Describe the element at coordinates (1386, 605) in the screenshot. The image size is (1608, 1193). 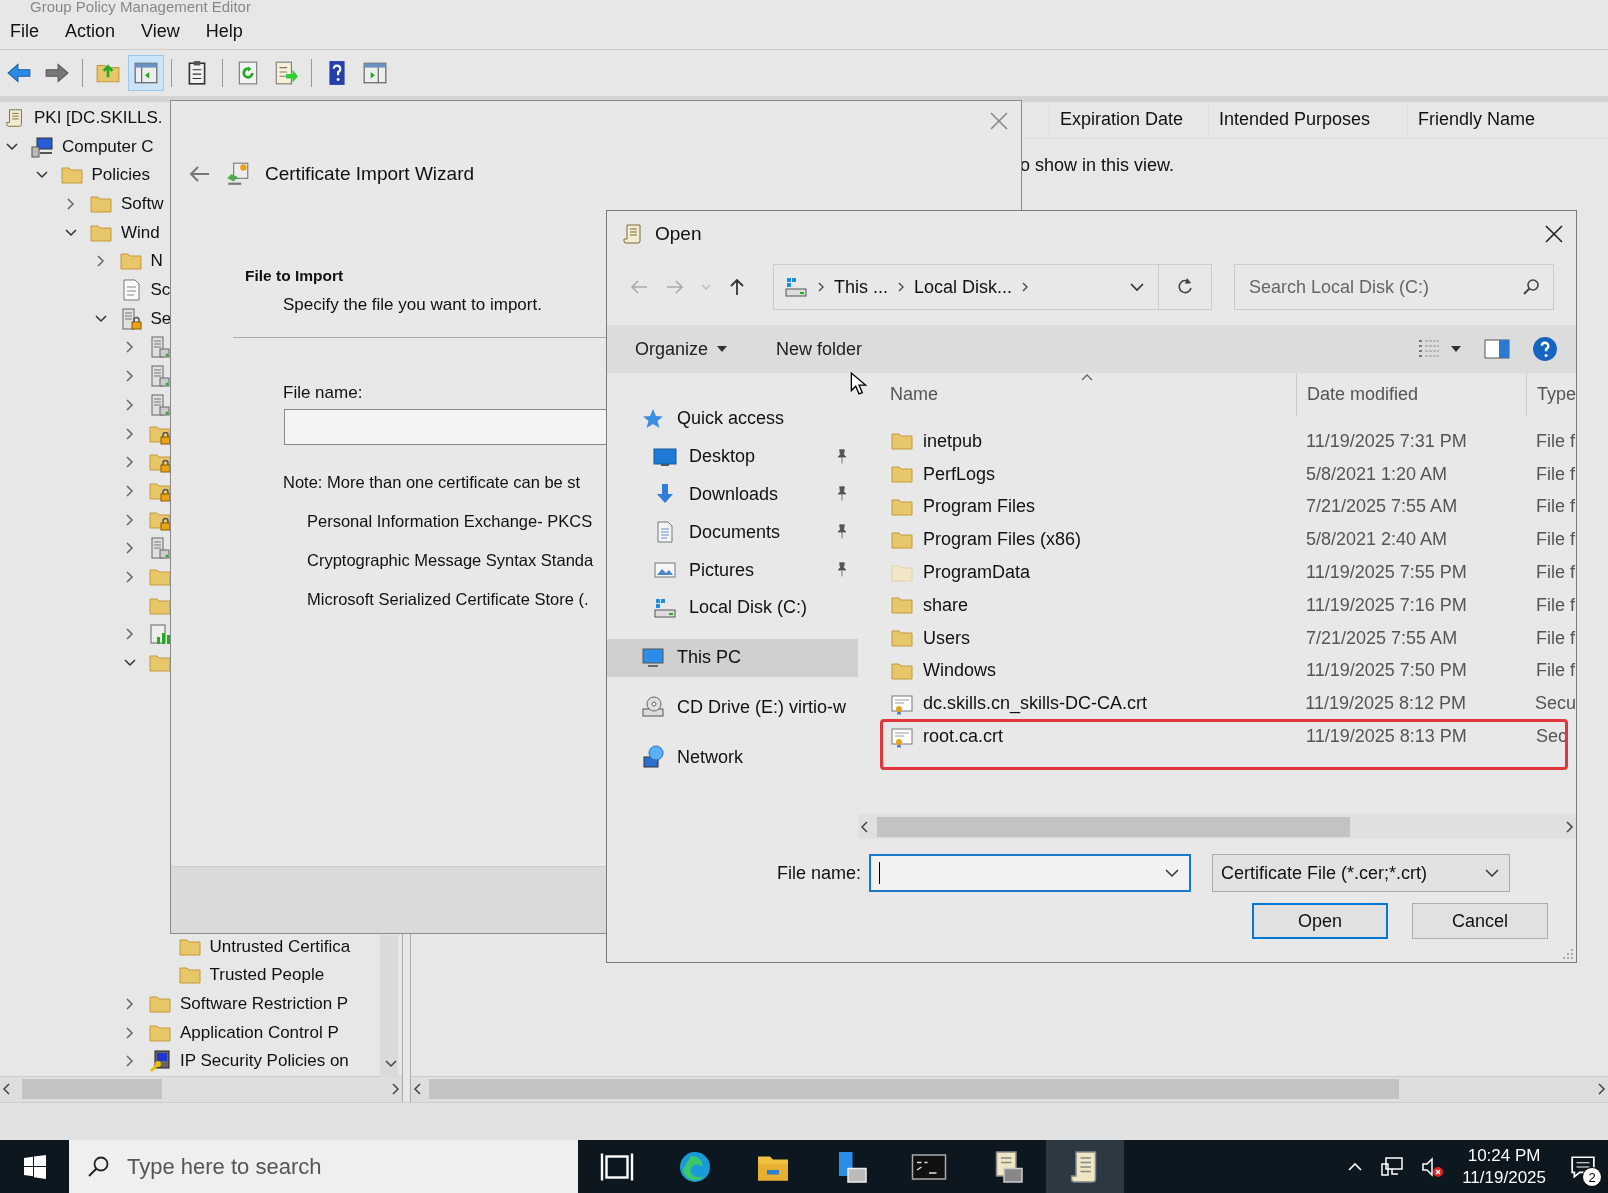
I see `file-date: 11/19/2025 7:16 PM` at that location.